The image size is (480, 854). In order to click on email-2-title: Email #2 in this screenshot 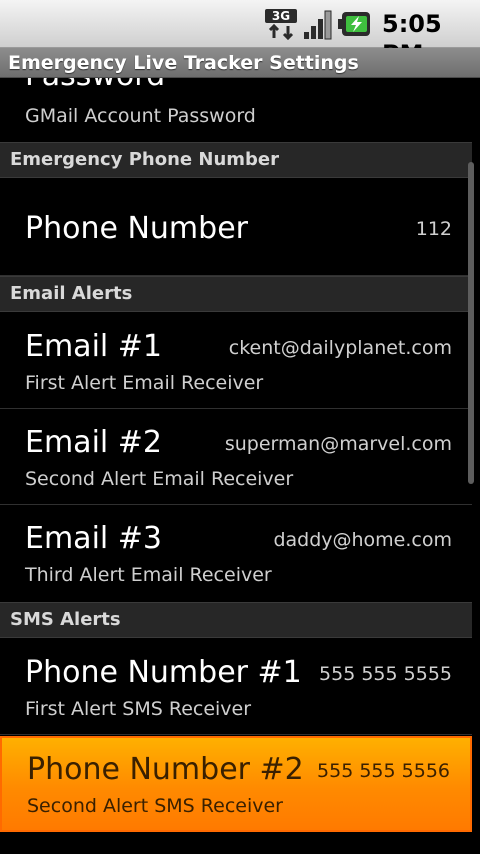, I will do `click(93, 442)`.